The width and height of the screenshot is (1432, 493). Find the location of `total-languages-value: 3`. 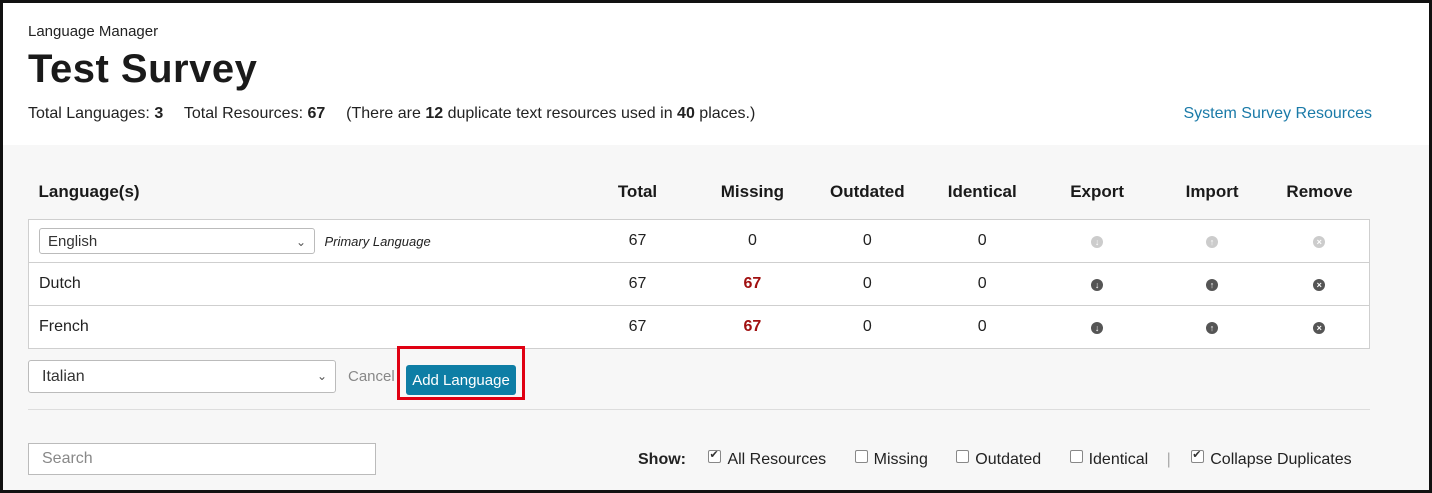

total-languages-value: 3 is located at coordinates (159, 113).